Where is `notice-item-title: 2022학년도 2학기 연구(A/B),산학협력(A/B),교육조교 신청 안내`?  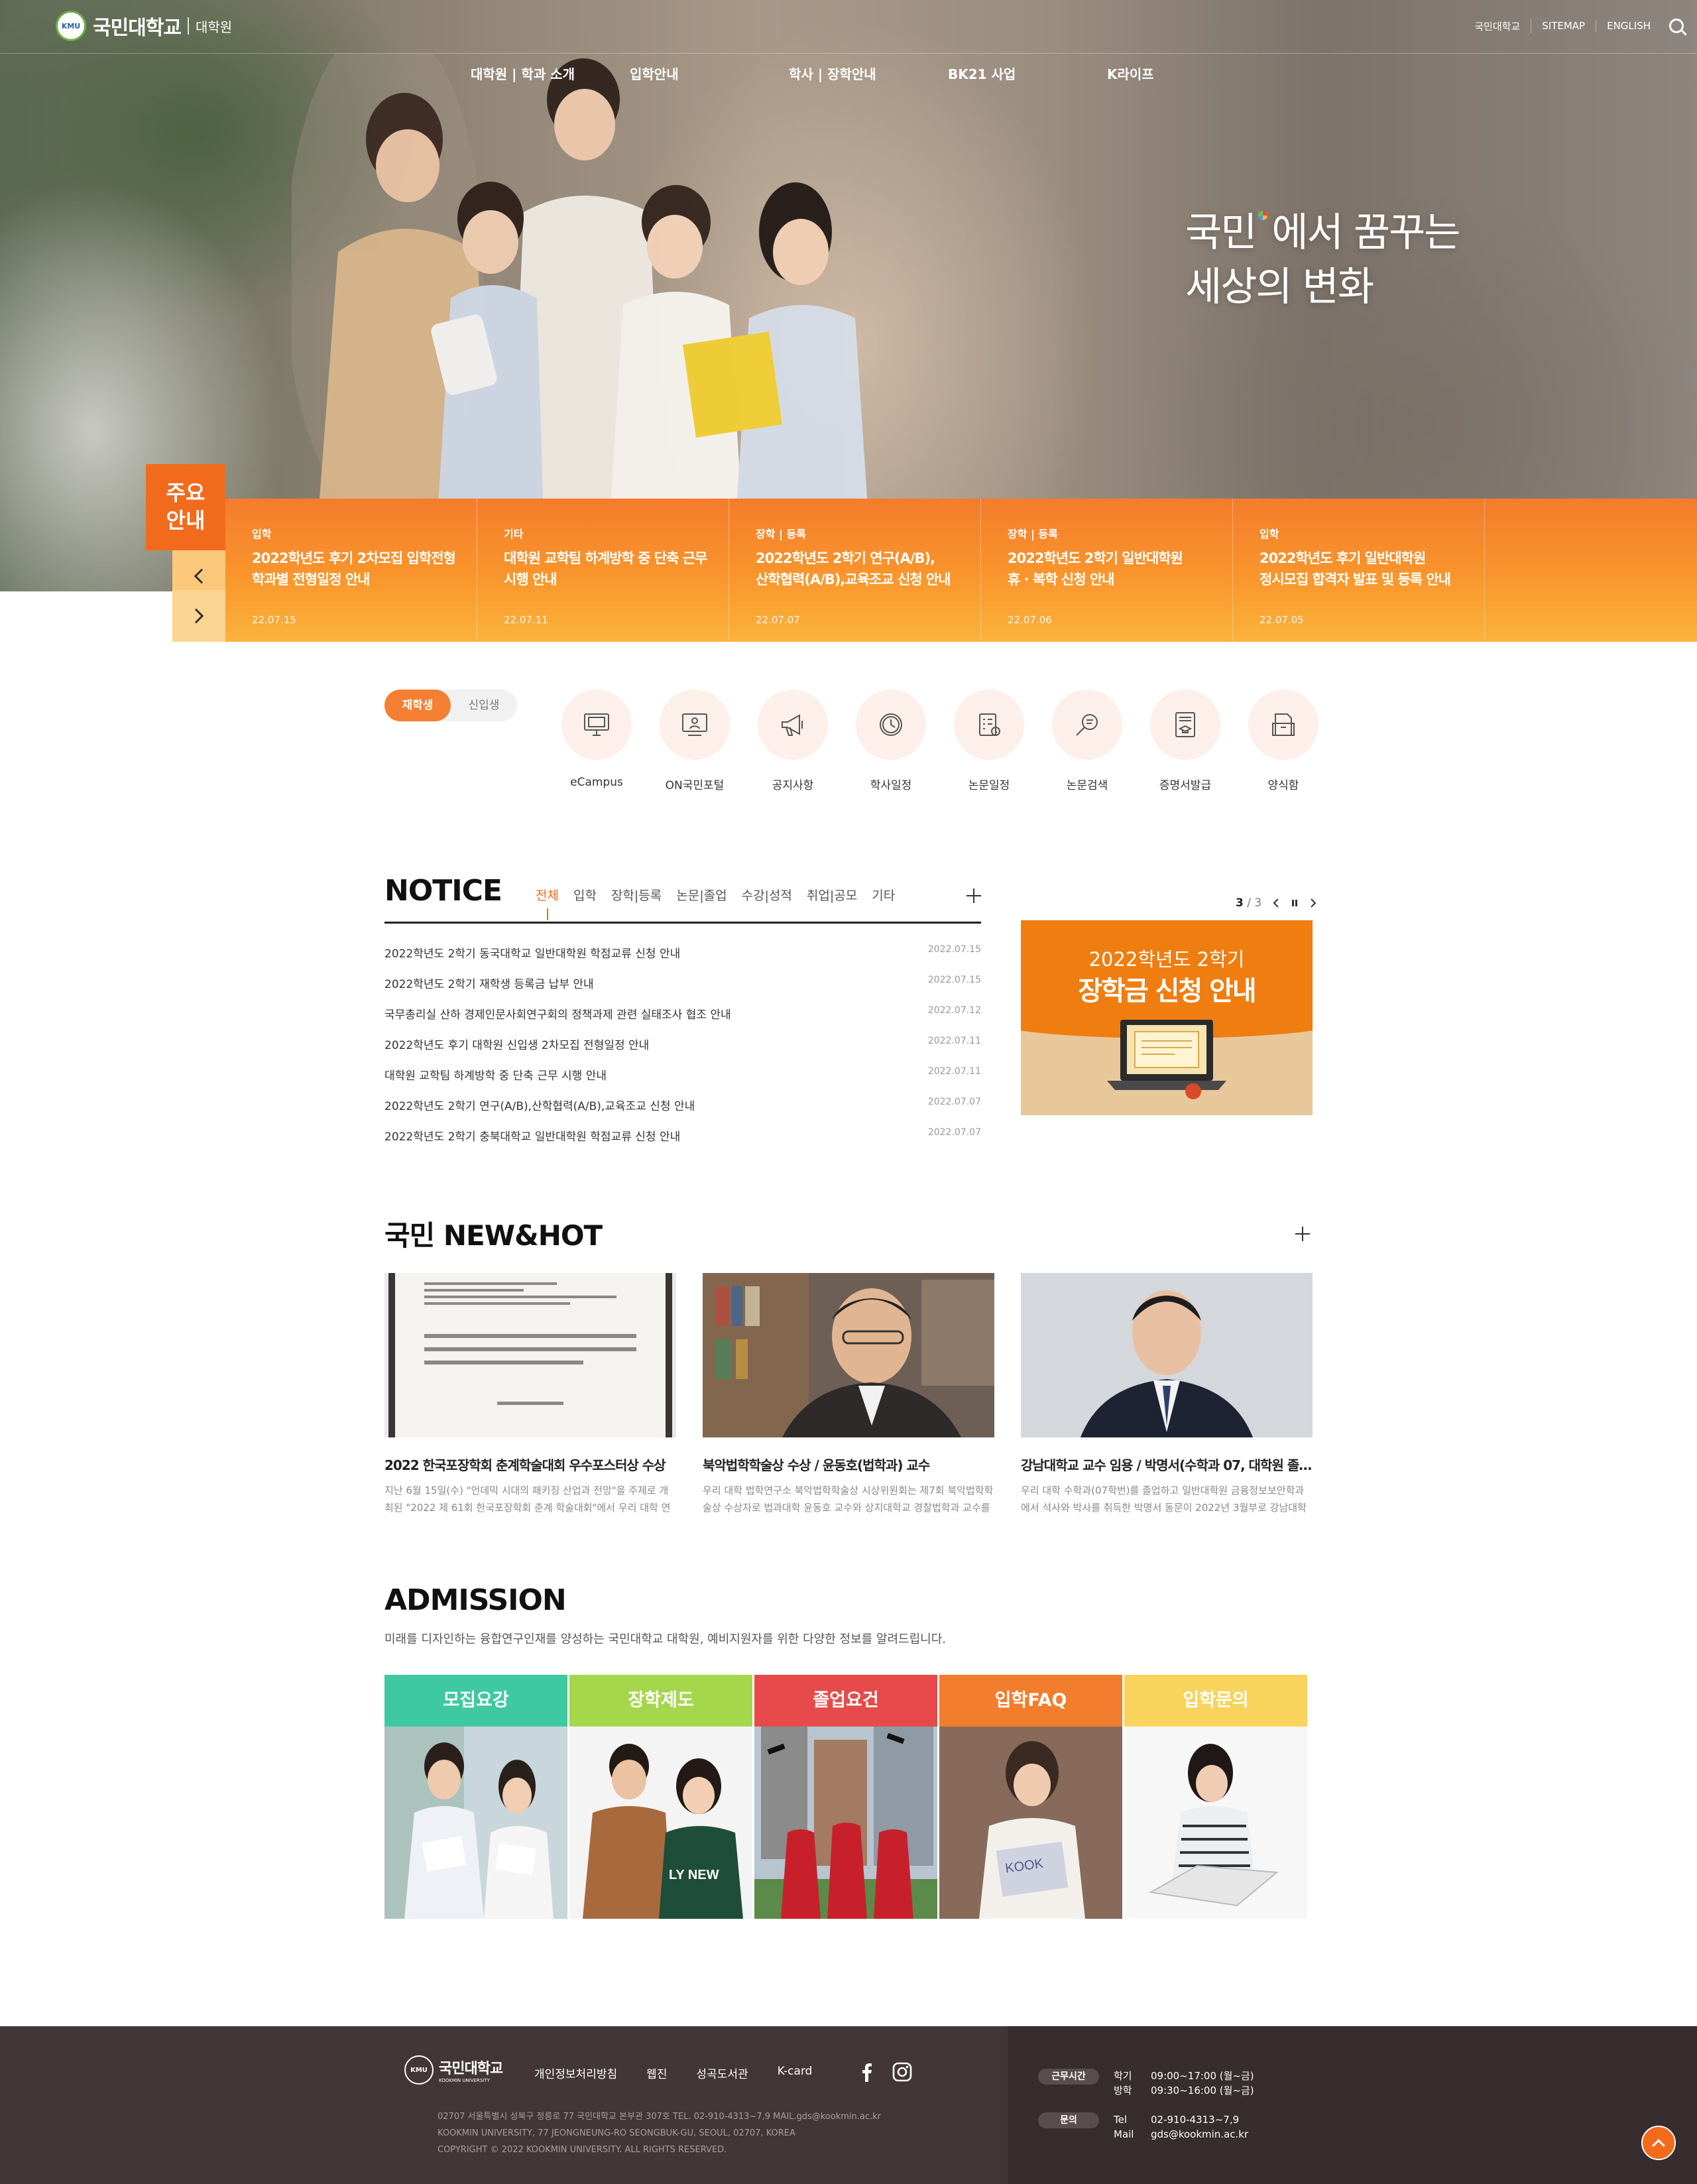
notice-item-title: 2022학년도 2학기 연구(A/B),산학협력(A/B),교육조교 신청 안내 is located at coordinates (539, 1106).